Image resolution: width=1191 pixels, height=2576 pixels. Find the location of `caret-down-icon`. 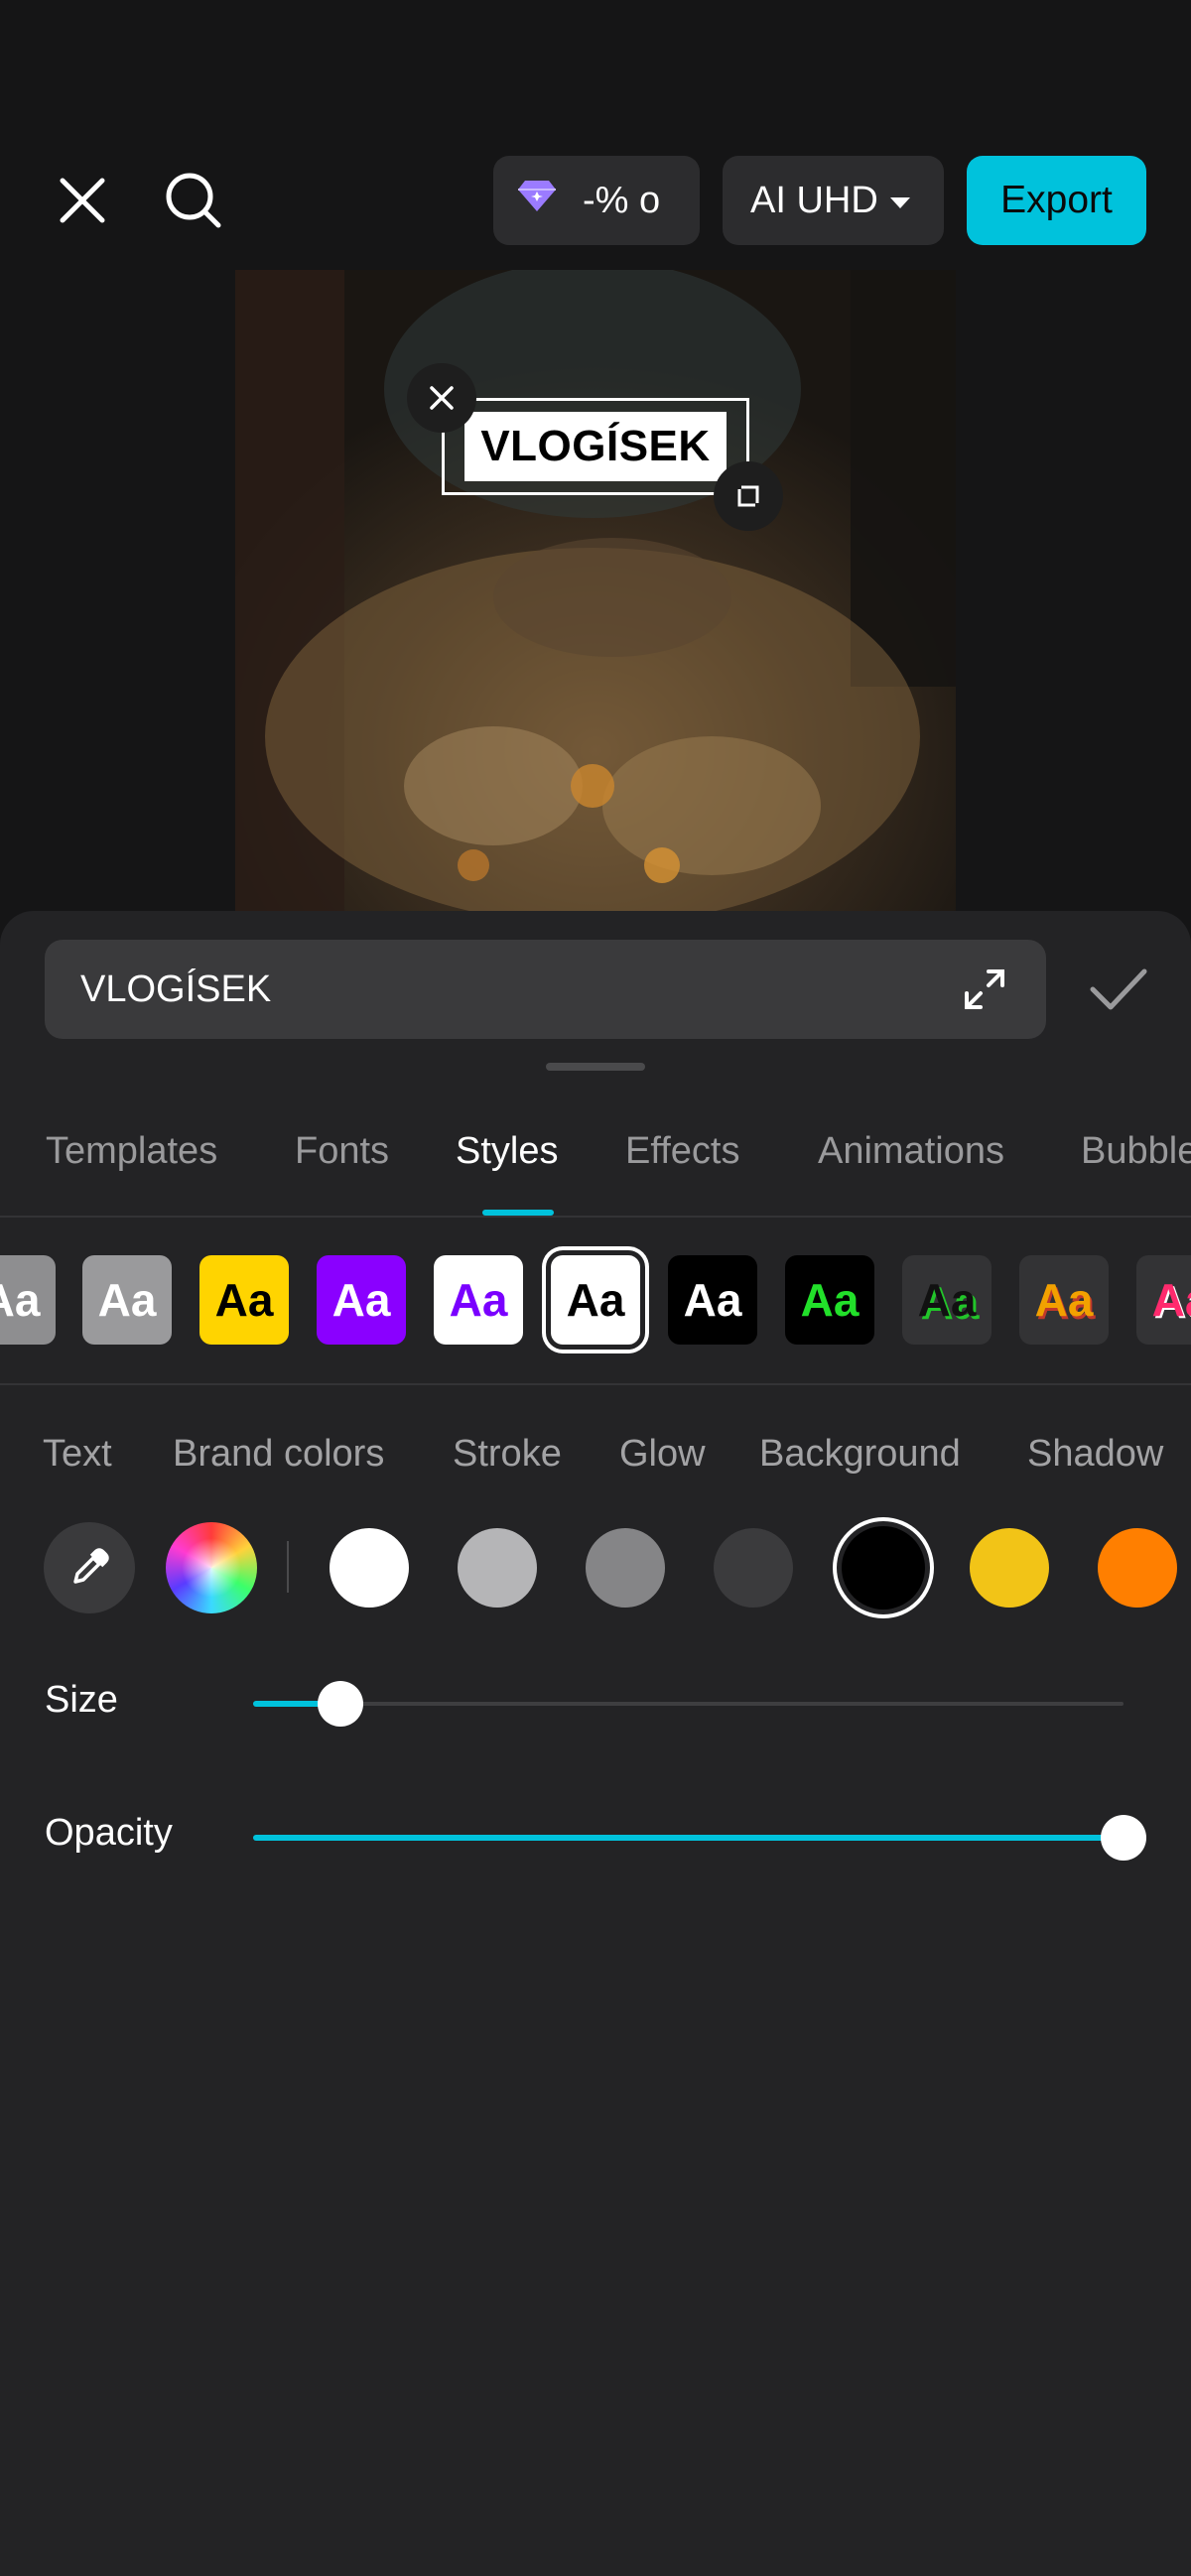

caret-down-icon is located at coordinates (899, 202).